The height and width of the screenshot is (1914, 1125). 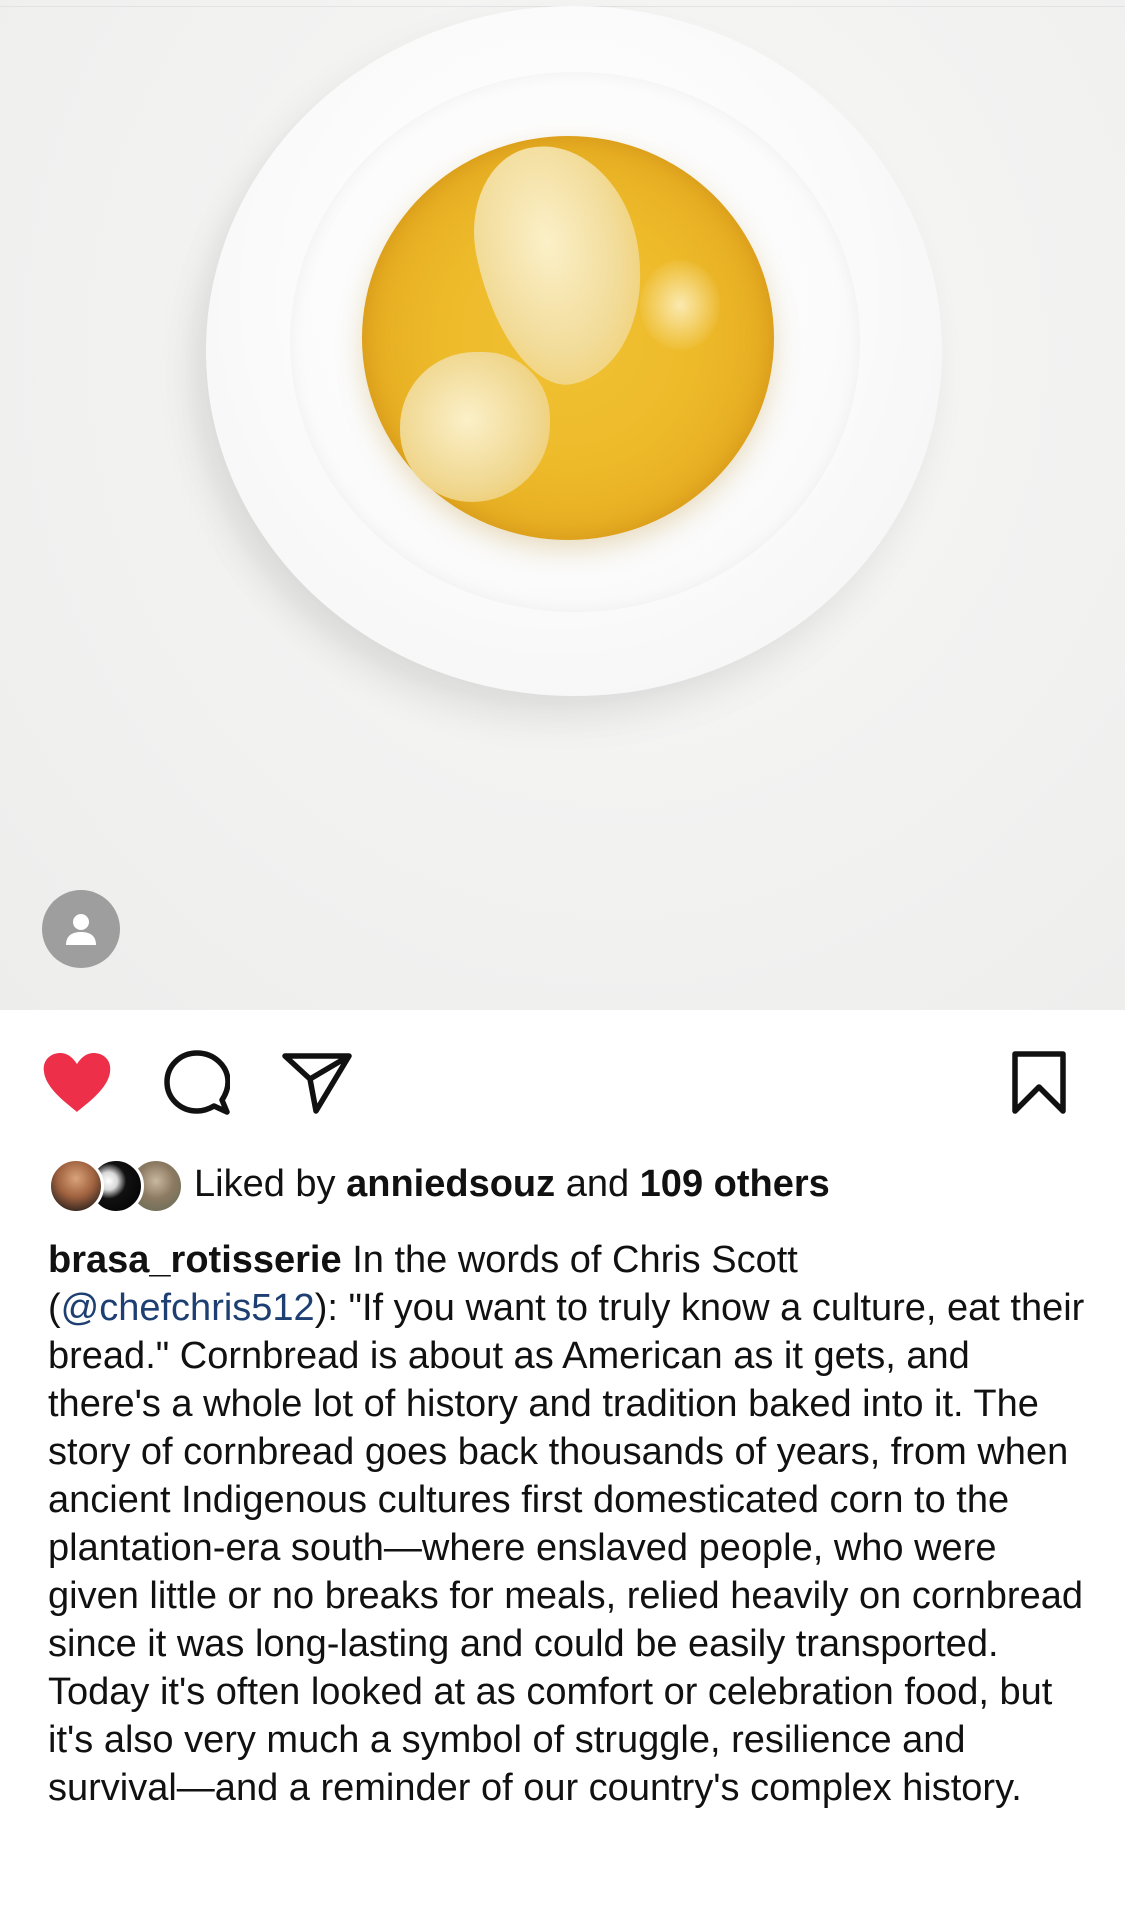 I want to click on likes-summary: Liked by anniedsouz and 109 others, so click(x=439, y=1185).